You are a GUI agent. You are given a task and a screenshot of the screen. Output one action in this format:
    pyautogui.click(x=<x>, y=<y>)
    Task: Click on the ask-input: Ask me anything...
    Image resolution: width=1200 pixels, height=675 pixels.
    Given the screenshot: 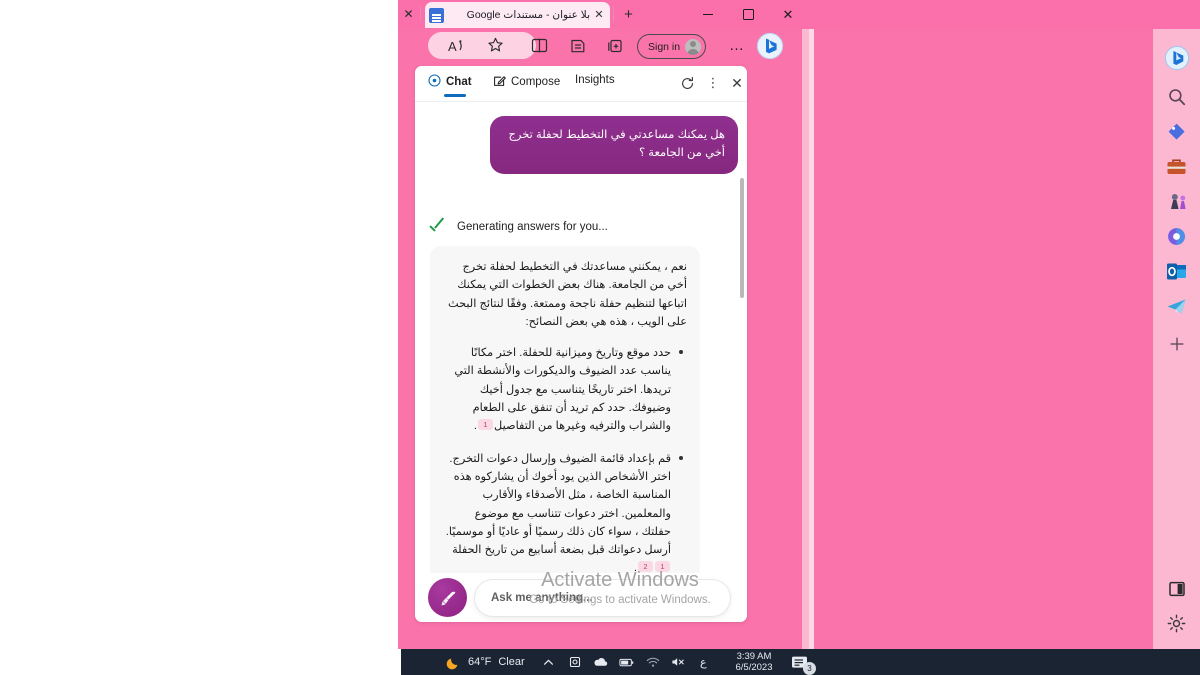 What is the action you would take?
    pyautogui.click(x=602, y=598)
    